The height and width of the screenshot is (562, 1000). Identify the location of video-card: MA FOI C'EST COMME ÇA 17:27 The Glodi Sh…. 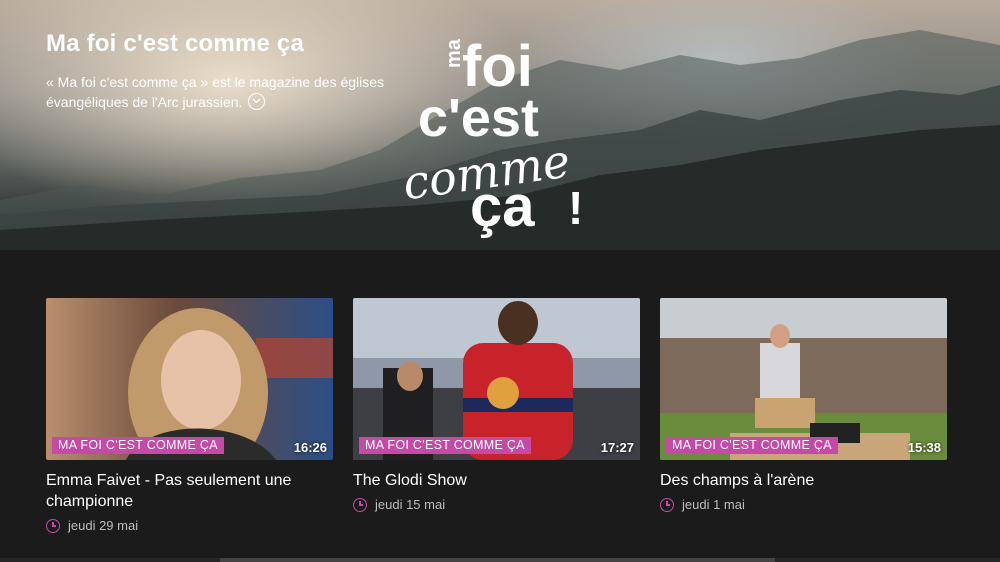
(496, 405).